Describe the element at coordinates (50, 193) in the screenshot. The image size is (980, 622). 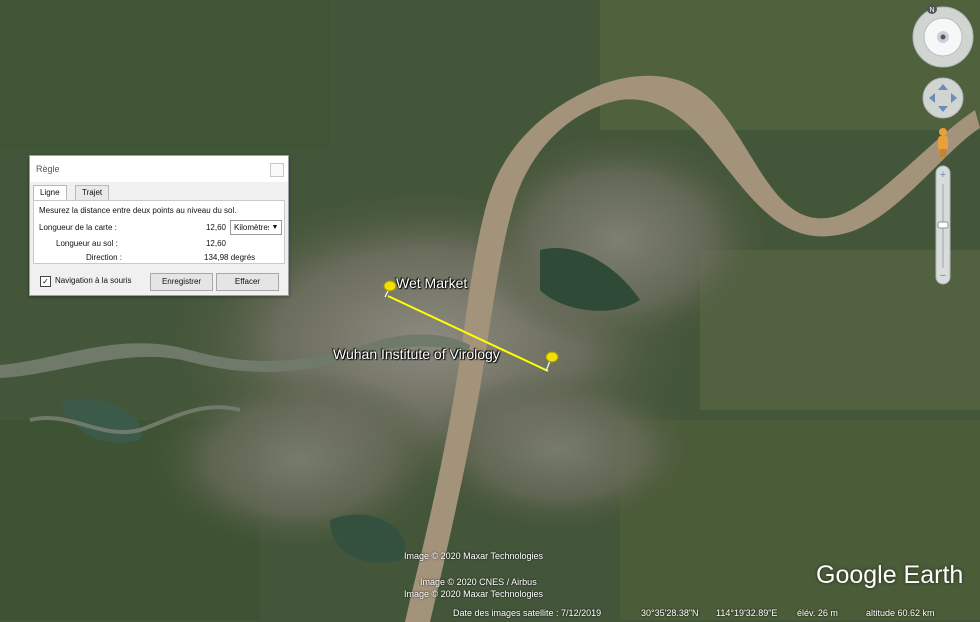
I see `tab-ligne: Ligne` at that location.